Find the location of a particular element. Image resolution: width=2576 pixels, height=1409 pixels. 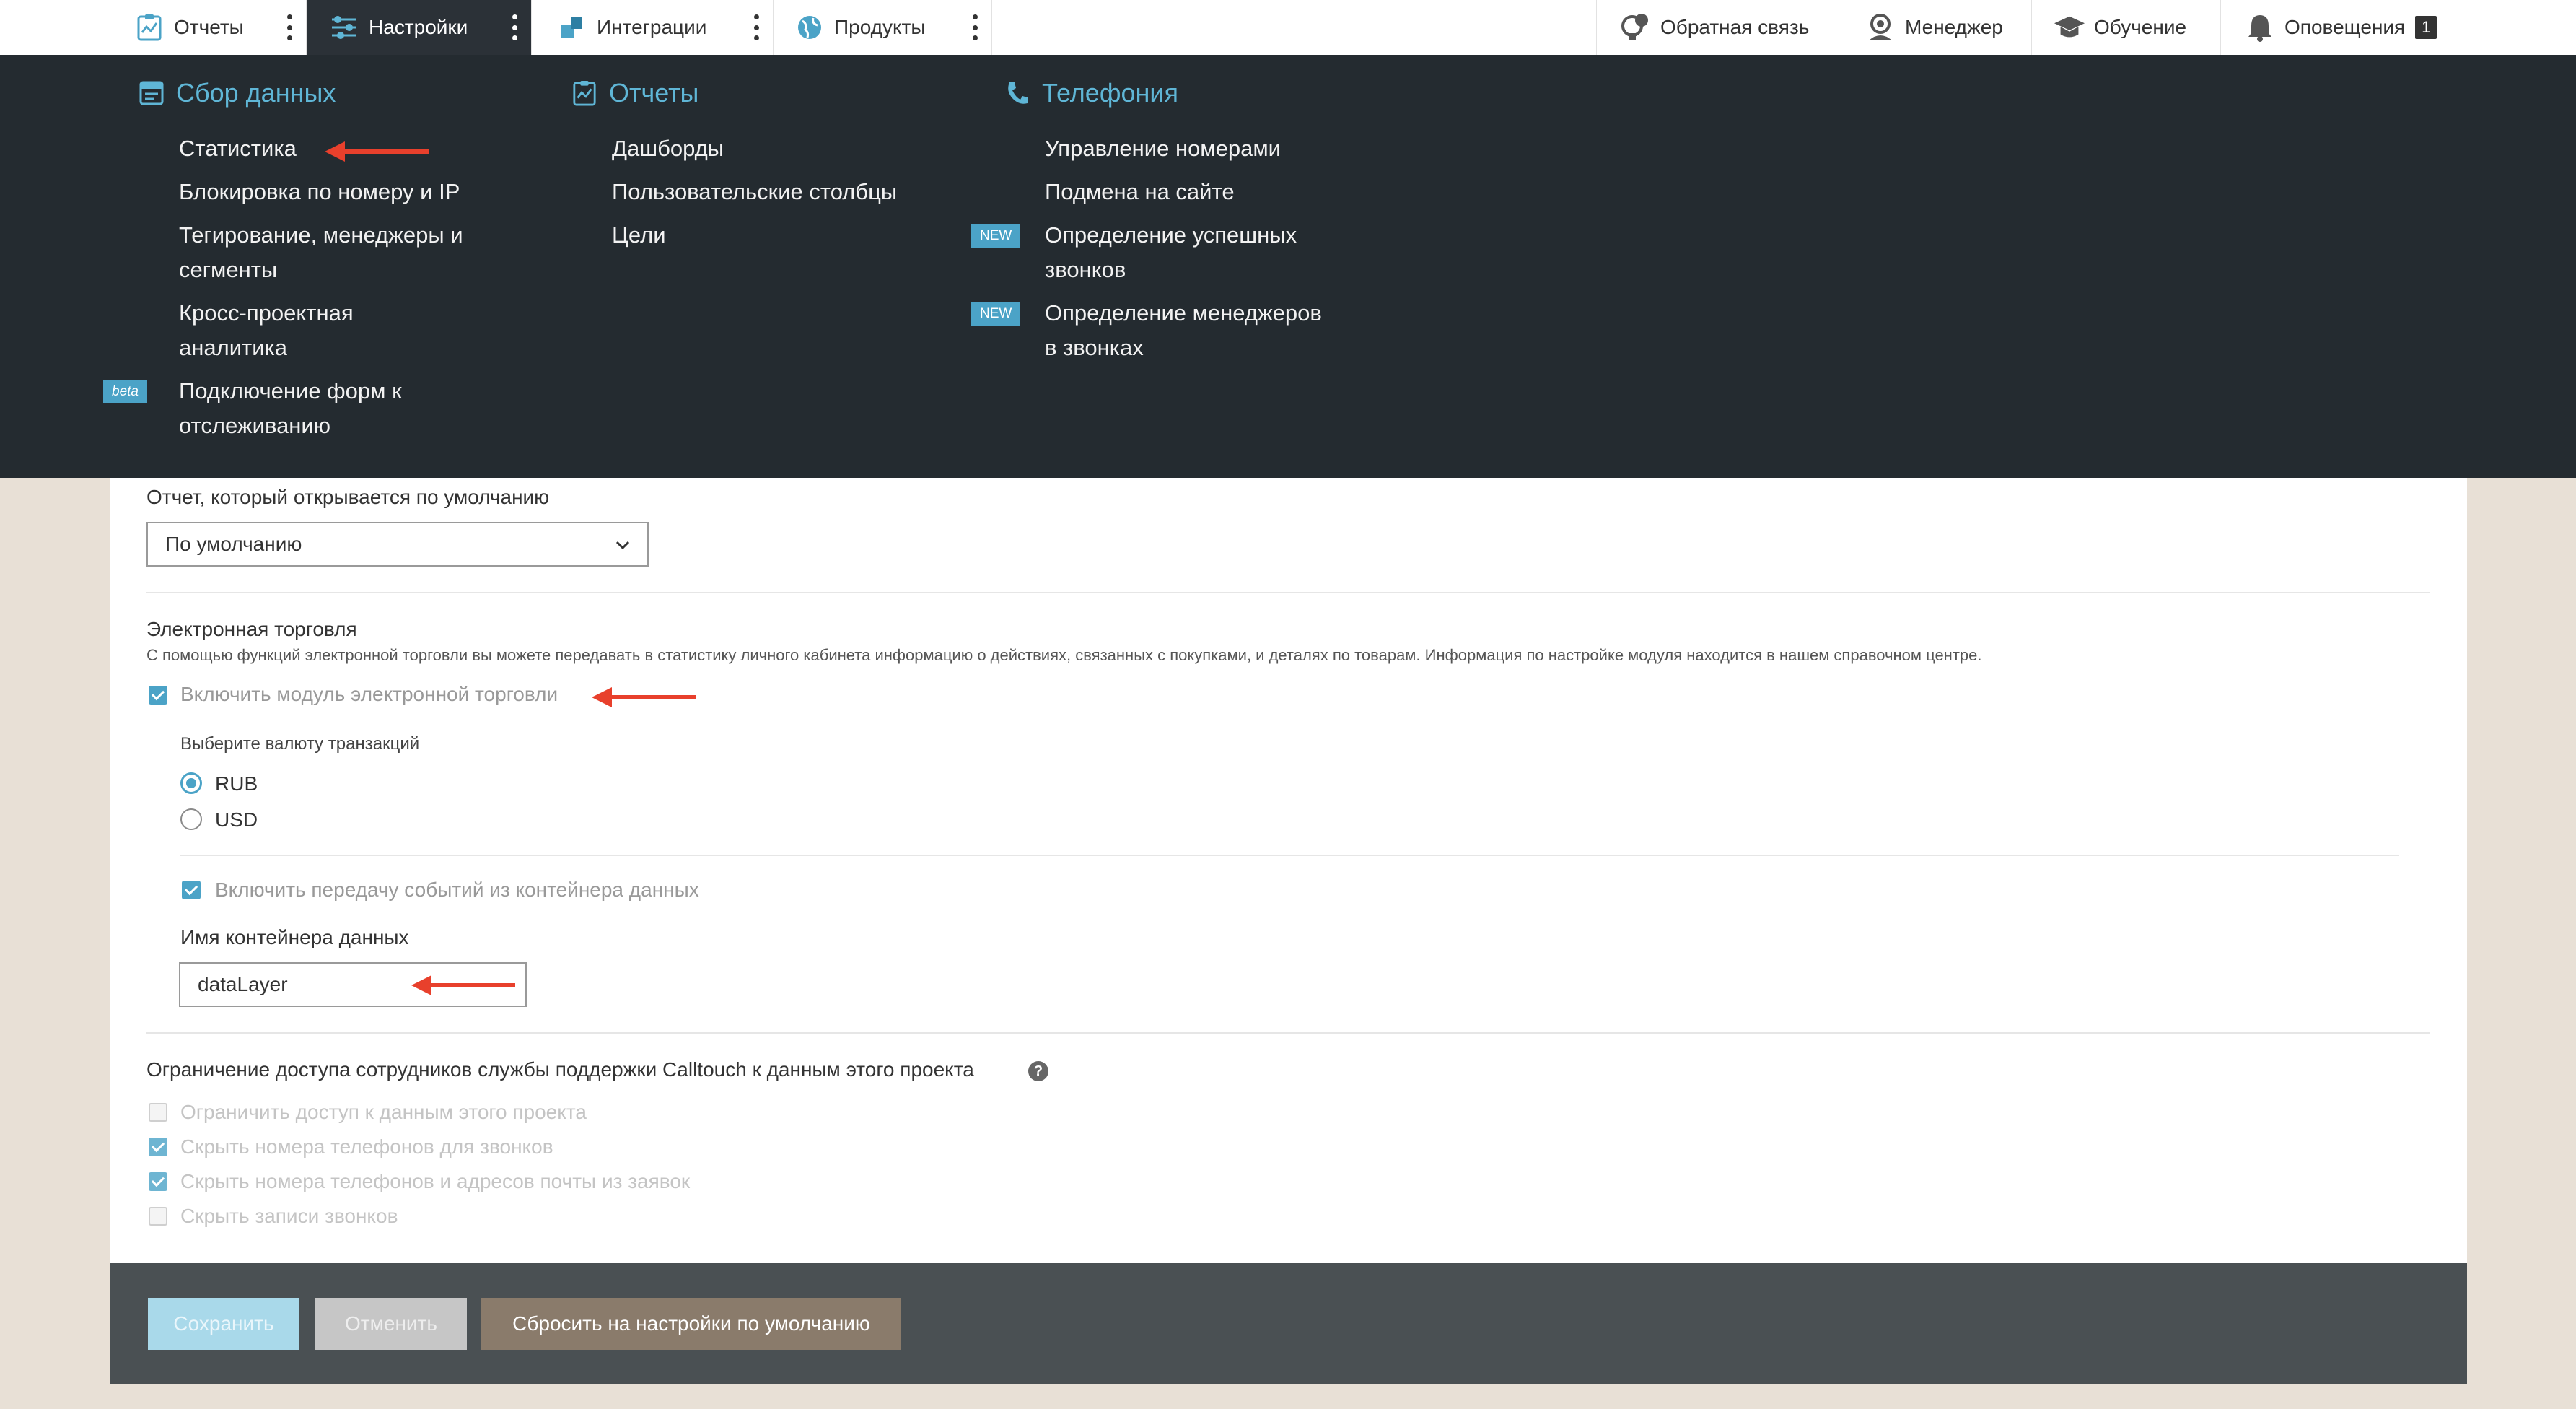

menu-section-data-collection-title: Сбор данных is located at coordinates (256, 93).